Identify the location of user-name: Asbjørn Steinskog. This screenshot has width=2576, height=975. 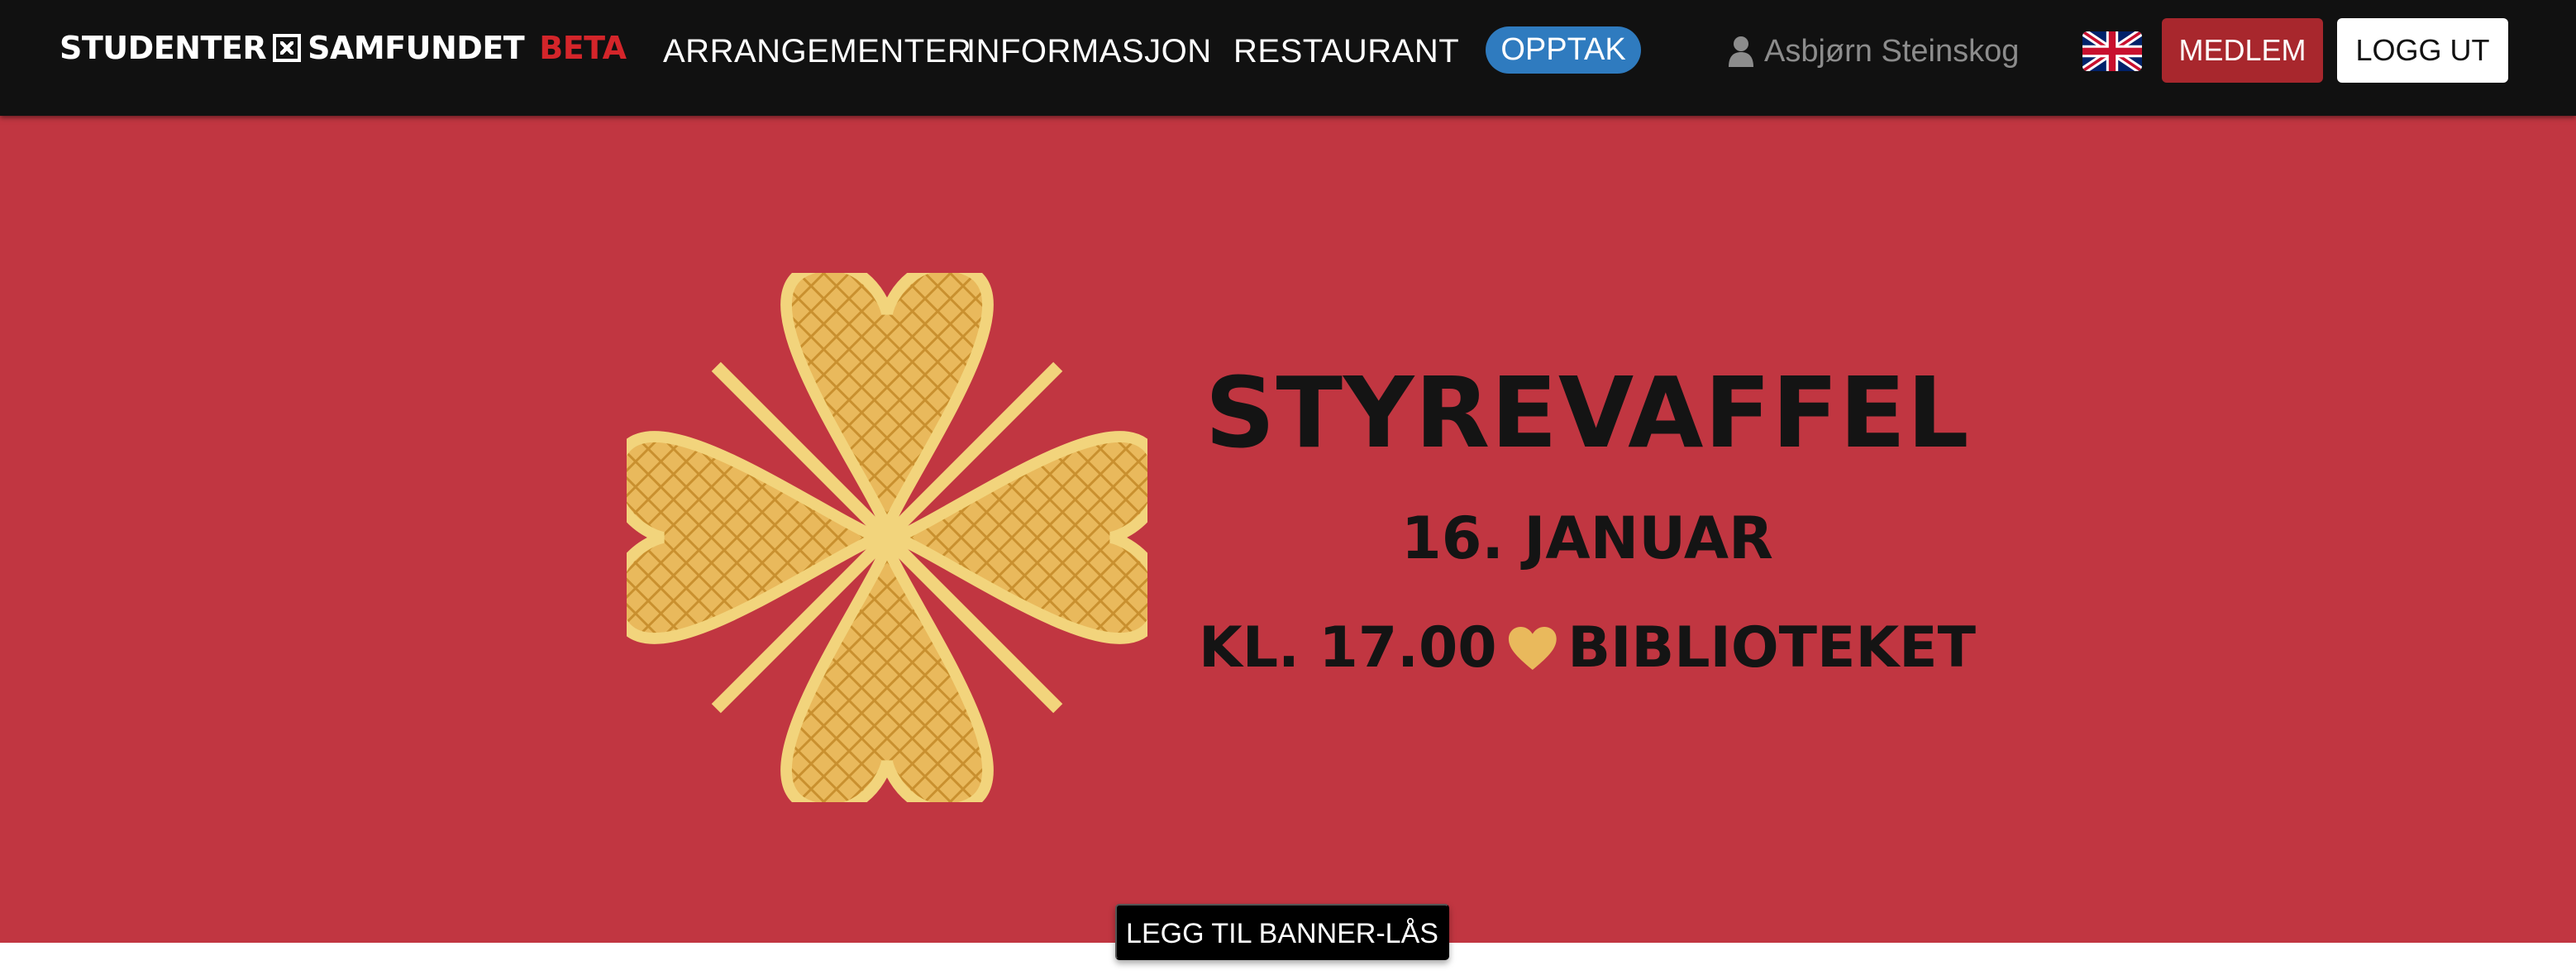
(1892, 51).